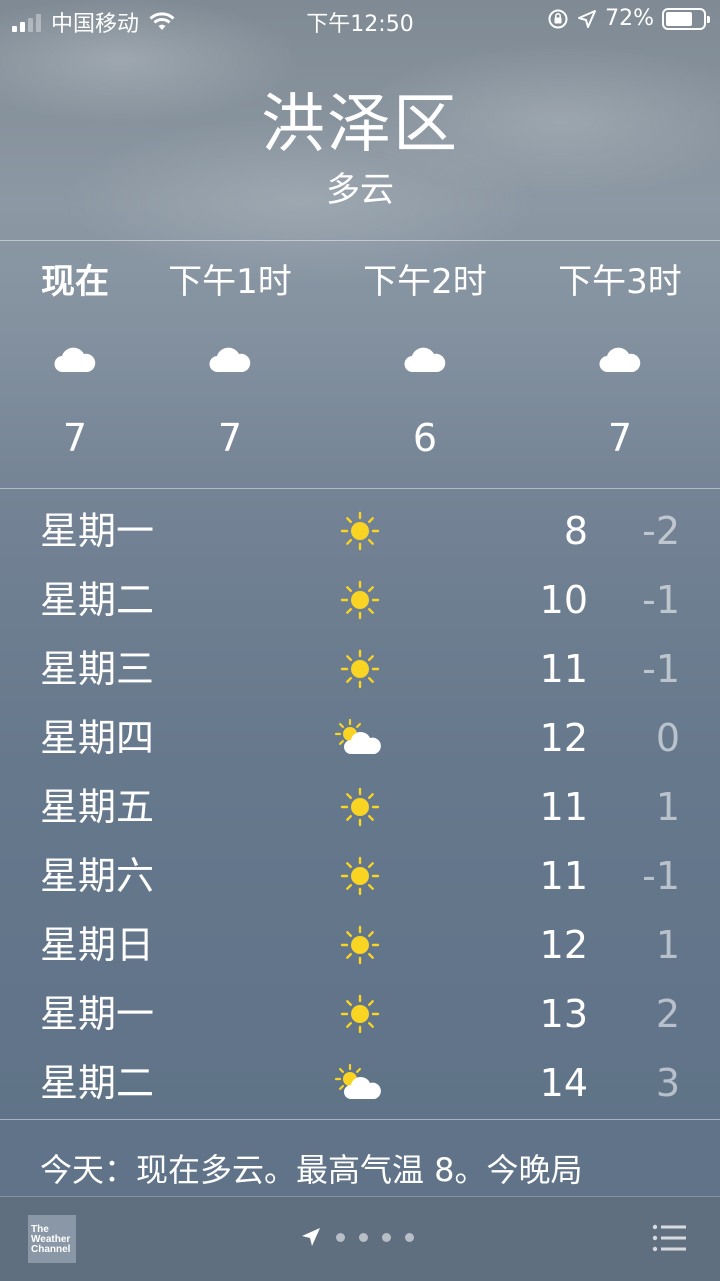 The width and height of the screenshot is (720, 1281). I want to click on daily-row: 星期四 12 0, so click(360, 737).